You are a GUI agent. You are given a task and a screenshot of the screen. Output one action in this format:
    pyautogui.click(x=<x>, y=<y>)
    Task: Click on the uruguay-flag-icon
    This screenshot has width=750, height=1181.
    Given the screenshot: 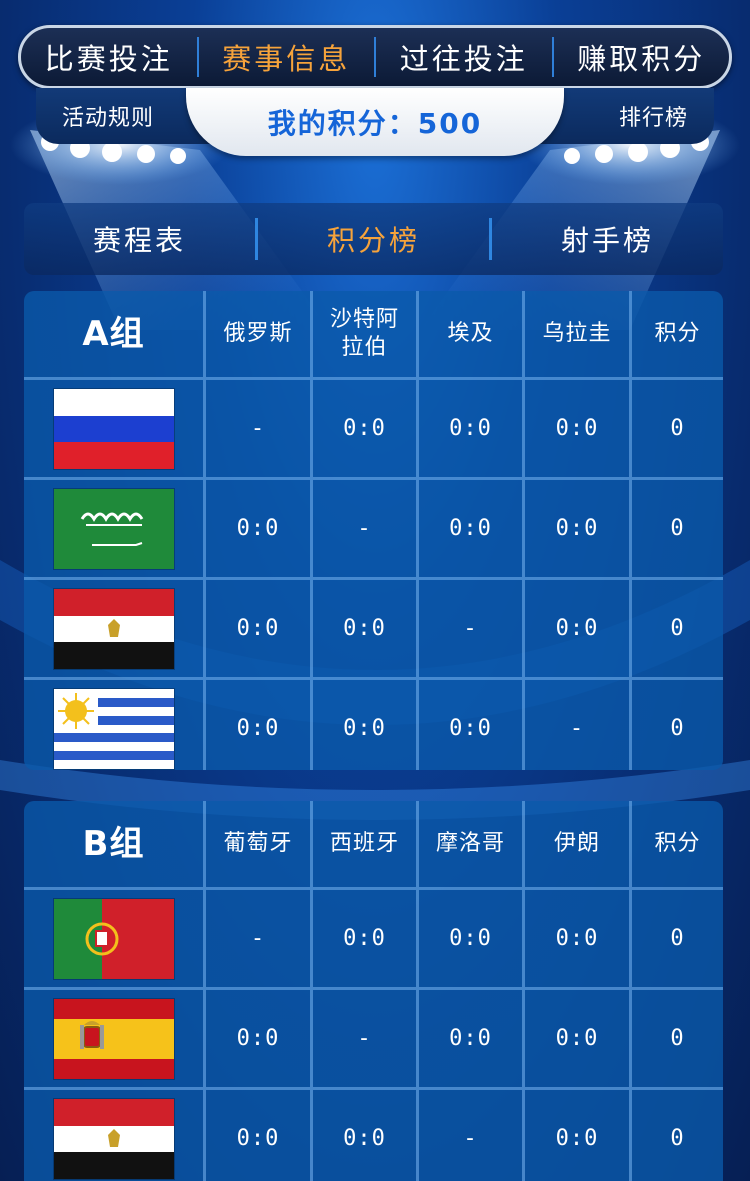 What is the action you would take?
    pyautogui.click(x=113, y=728)
    